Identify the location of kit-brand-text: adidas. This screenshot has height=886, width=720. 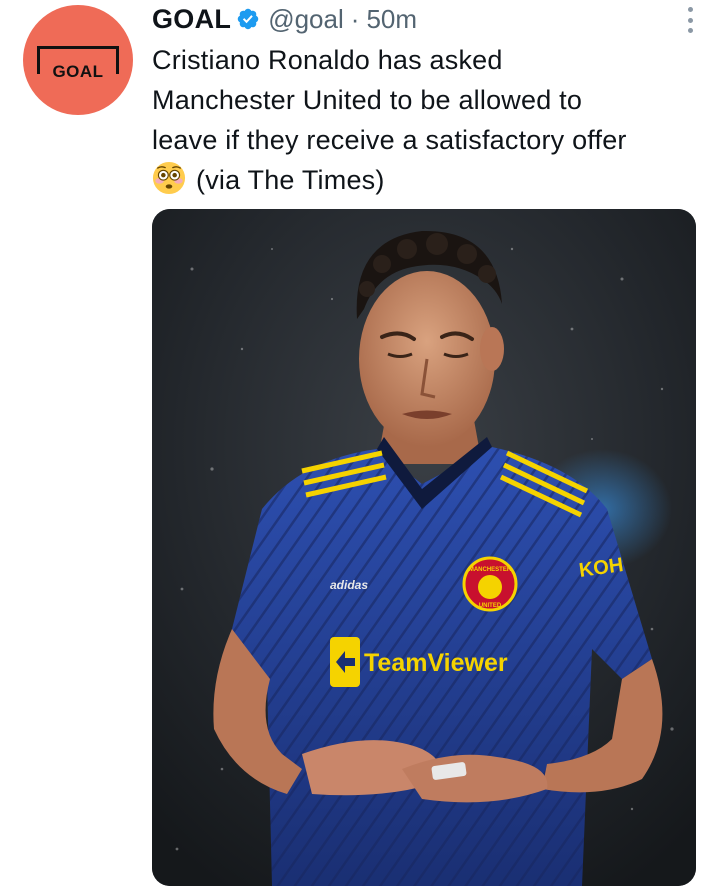
(349, 585).